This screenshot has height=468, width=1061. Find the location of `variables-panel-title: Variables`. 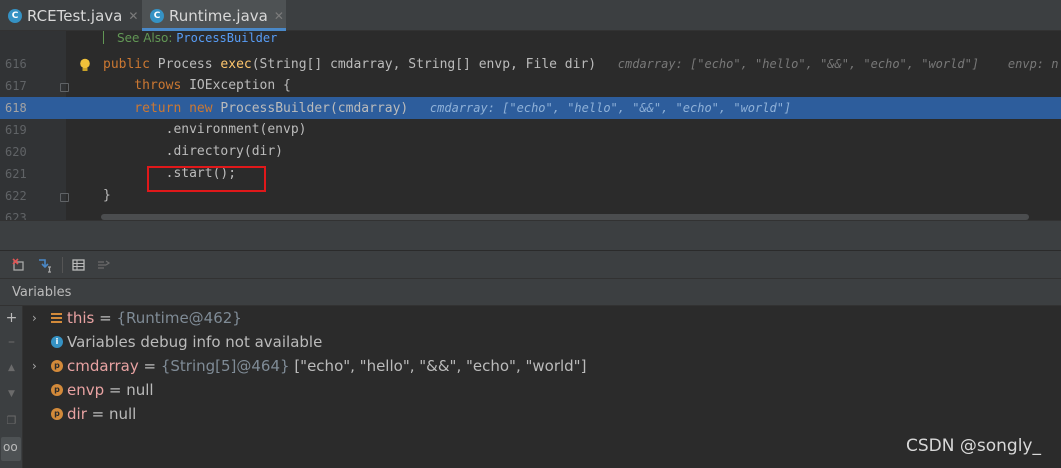

variables-panel-title: Variables is located at coordinates (530, 292).